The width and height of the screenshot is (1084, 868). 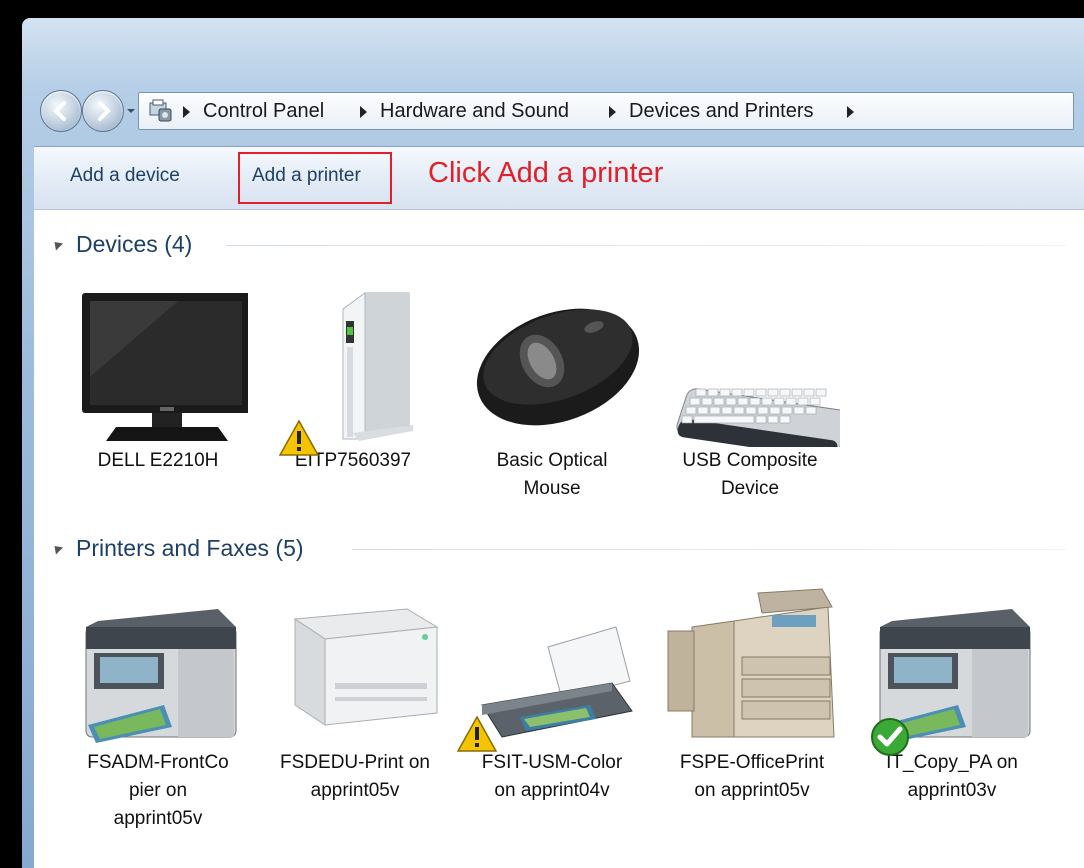 I want to click on printer-item-it-copy: IT_Copy_PA on apprint03v, so click(x=952, y=696).